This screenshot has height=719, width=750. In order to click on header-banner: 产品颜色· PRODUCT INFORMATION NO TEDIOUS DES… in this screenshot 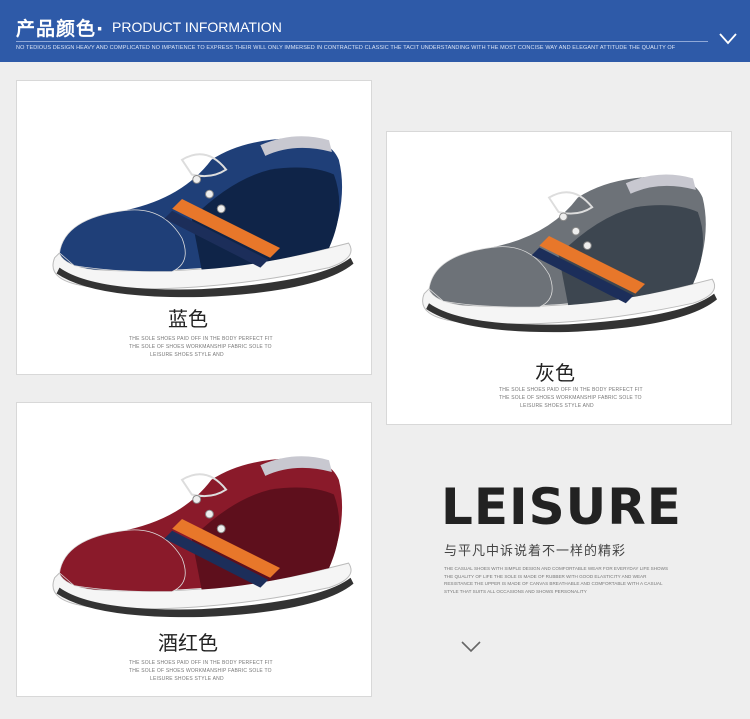, I will do `click(375, 31)`.